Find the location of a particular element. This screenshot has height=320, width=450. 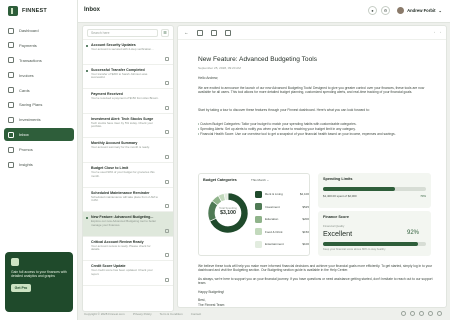

delete-icon is located at coordinates (213, 32).